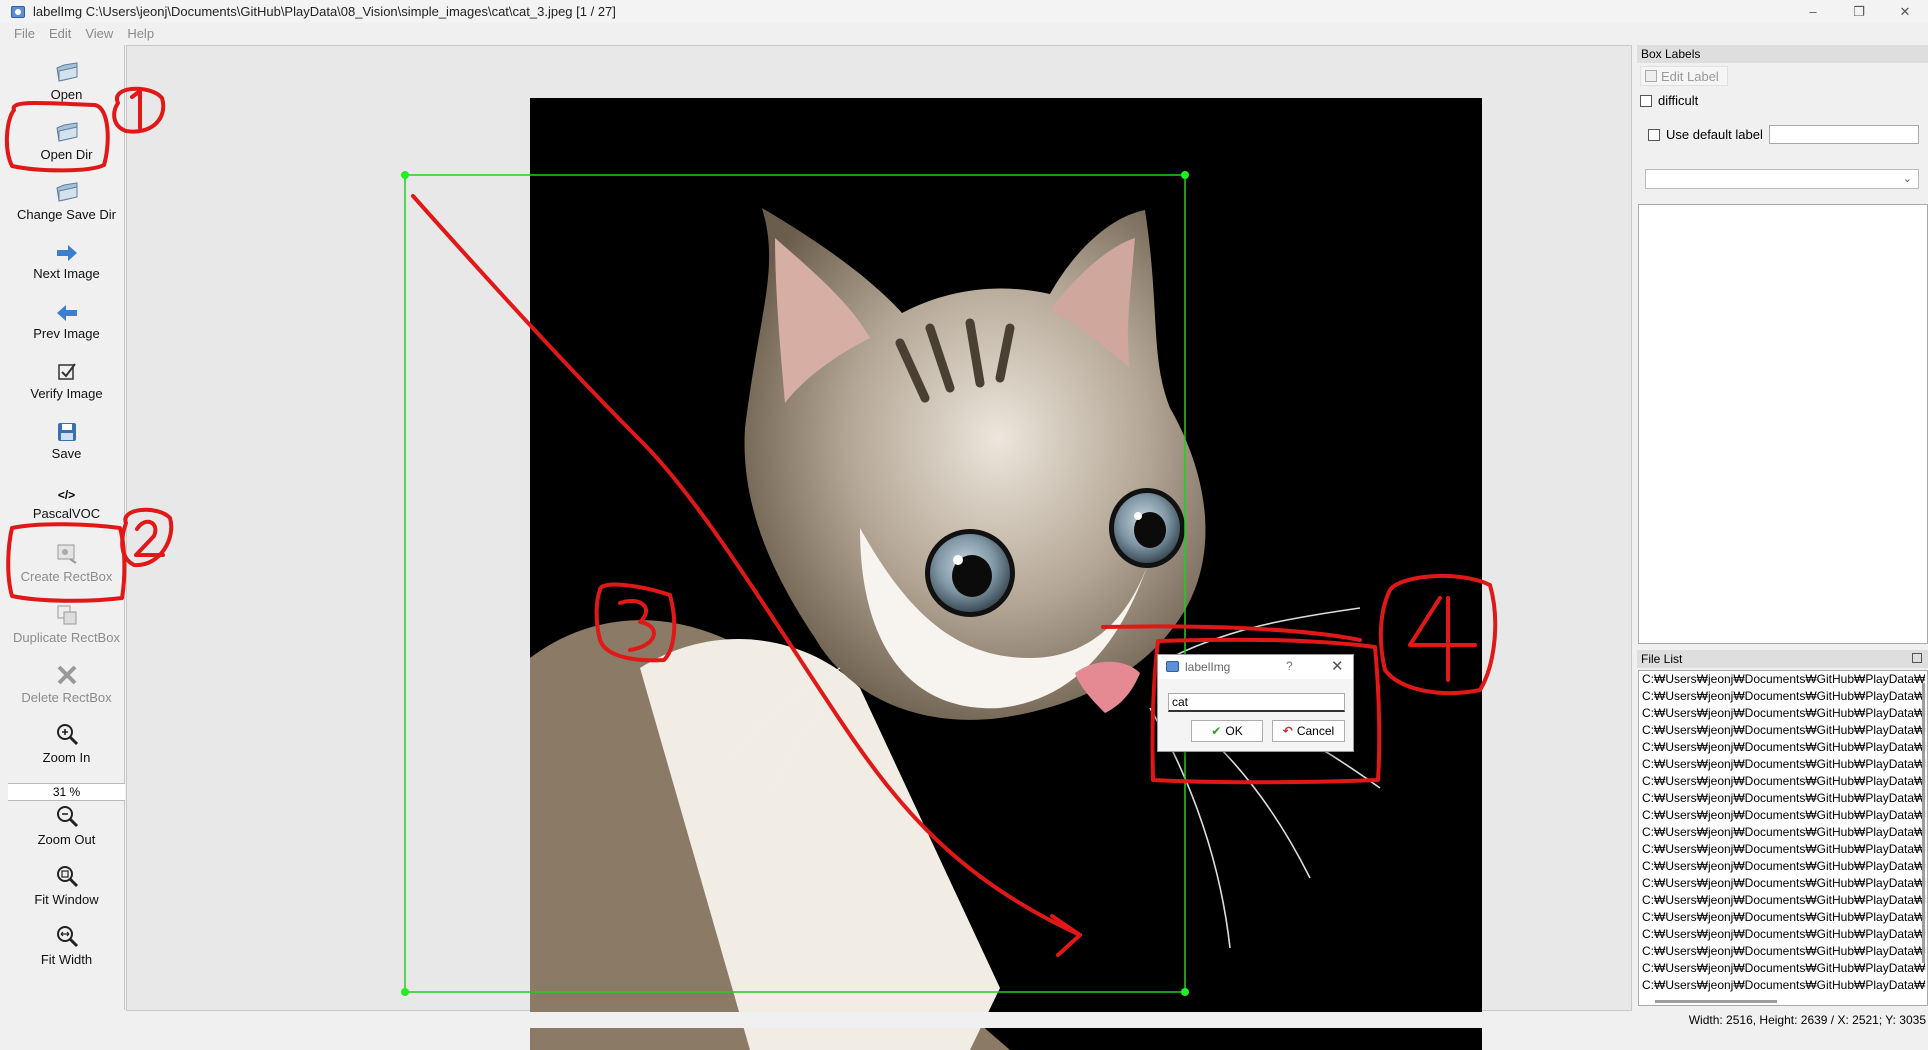  Describe the element at coordinates (1905, 11) in the screenshot. I see `close-button: ✕` at that location.